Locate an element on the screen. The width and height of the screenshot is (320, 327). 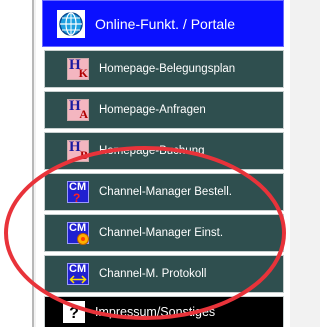
globe-icon is located at coordinates (71, 23).